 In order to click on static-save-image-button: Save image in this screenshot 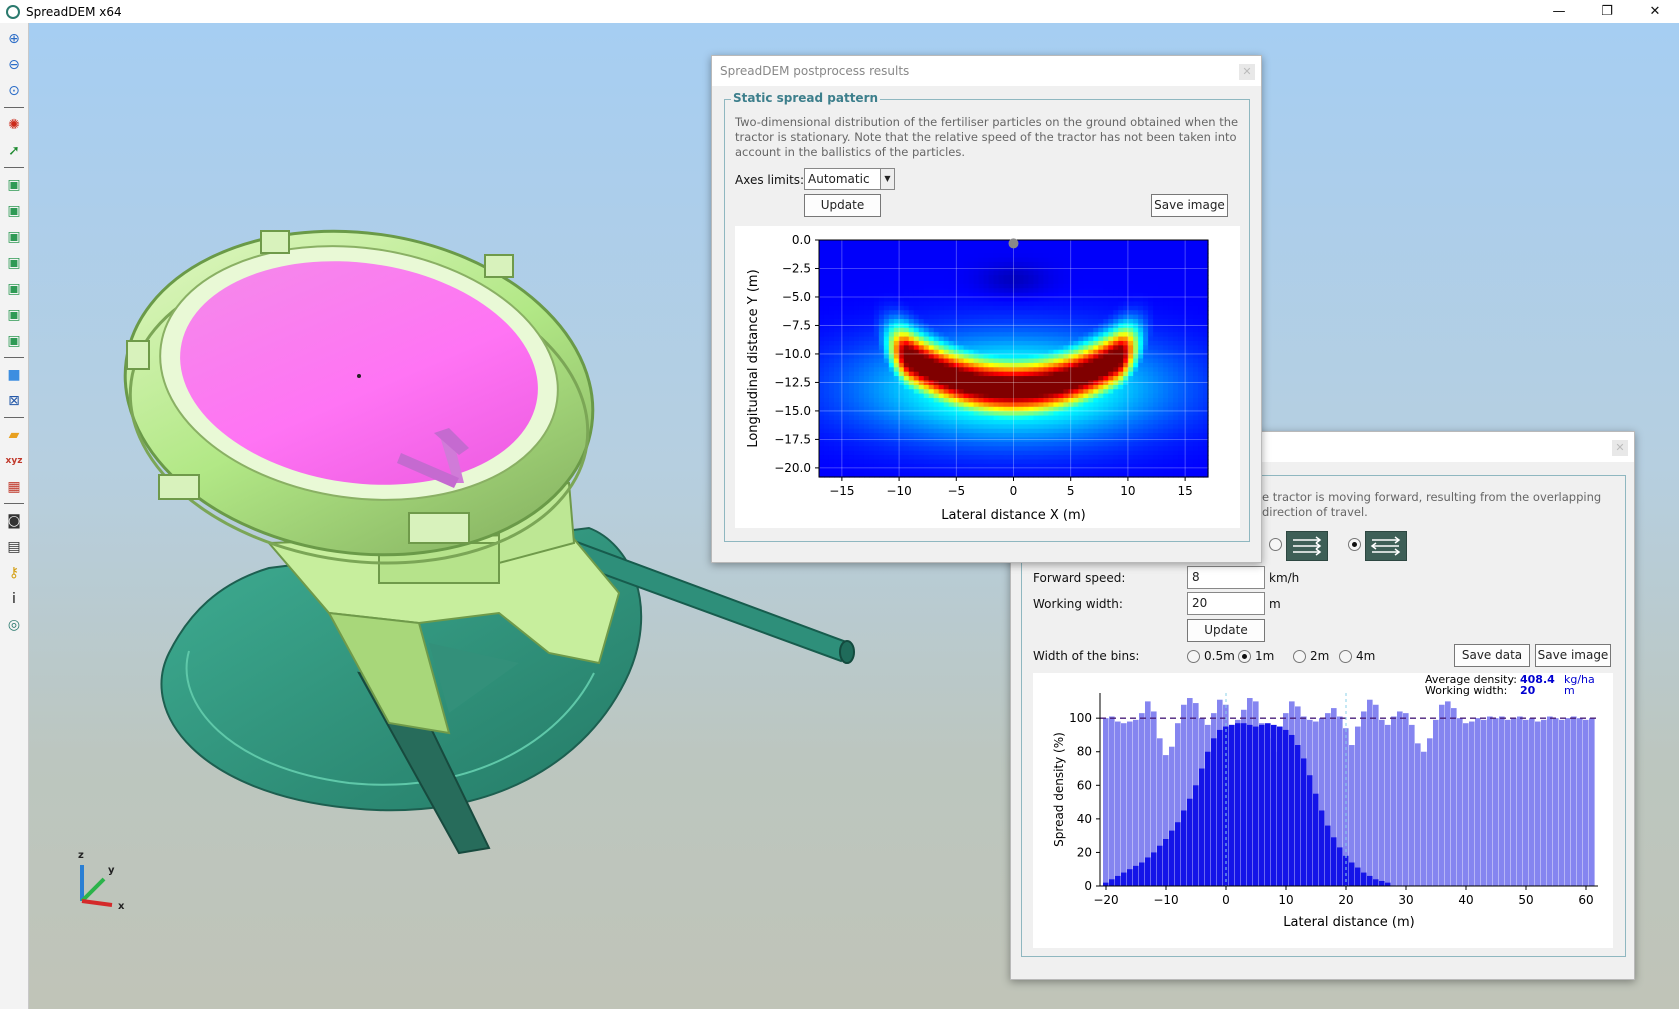, I will do `click(1189, 205)`.